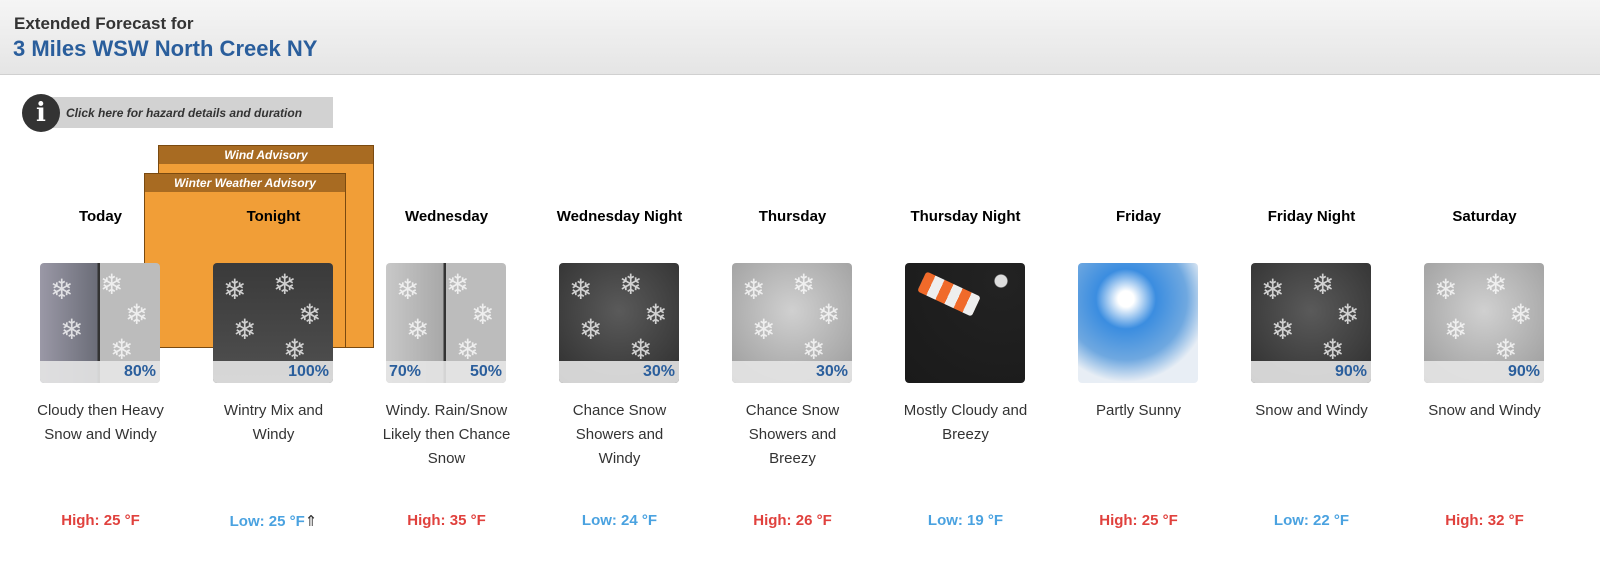  Describe the element at coordinates (165, 48) in the screenshot. I see `location-title: 3 Miles WSW North Creek NY` at that location.